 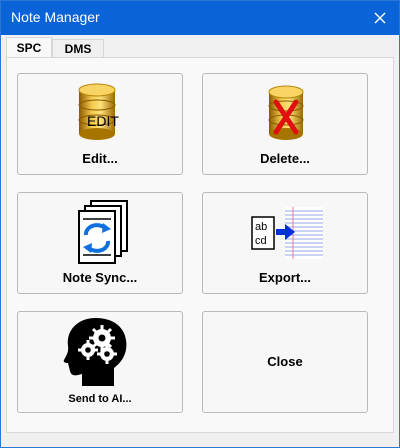 What do you see at coordinates (95, 352) in the screenshot?
I see `head-gears-icon` at bounding box center [95, 352].